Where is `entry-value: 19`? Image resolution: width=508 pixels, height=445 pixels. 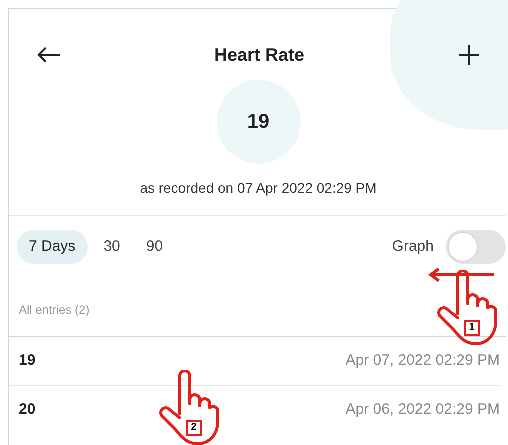
entry-value: 19 is located at coordinates (27, 360).